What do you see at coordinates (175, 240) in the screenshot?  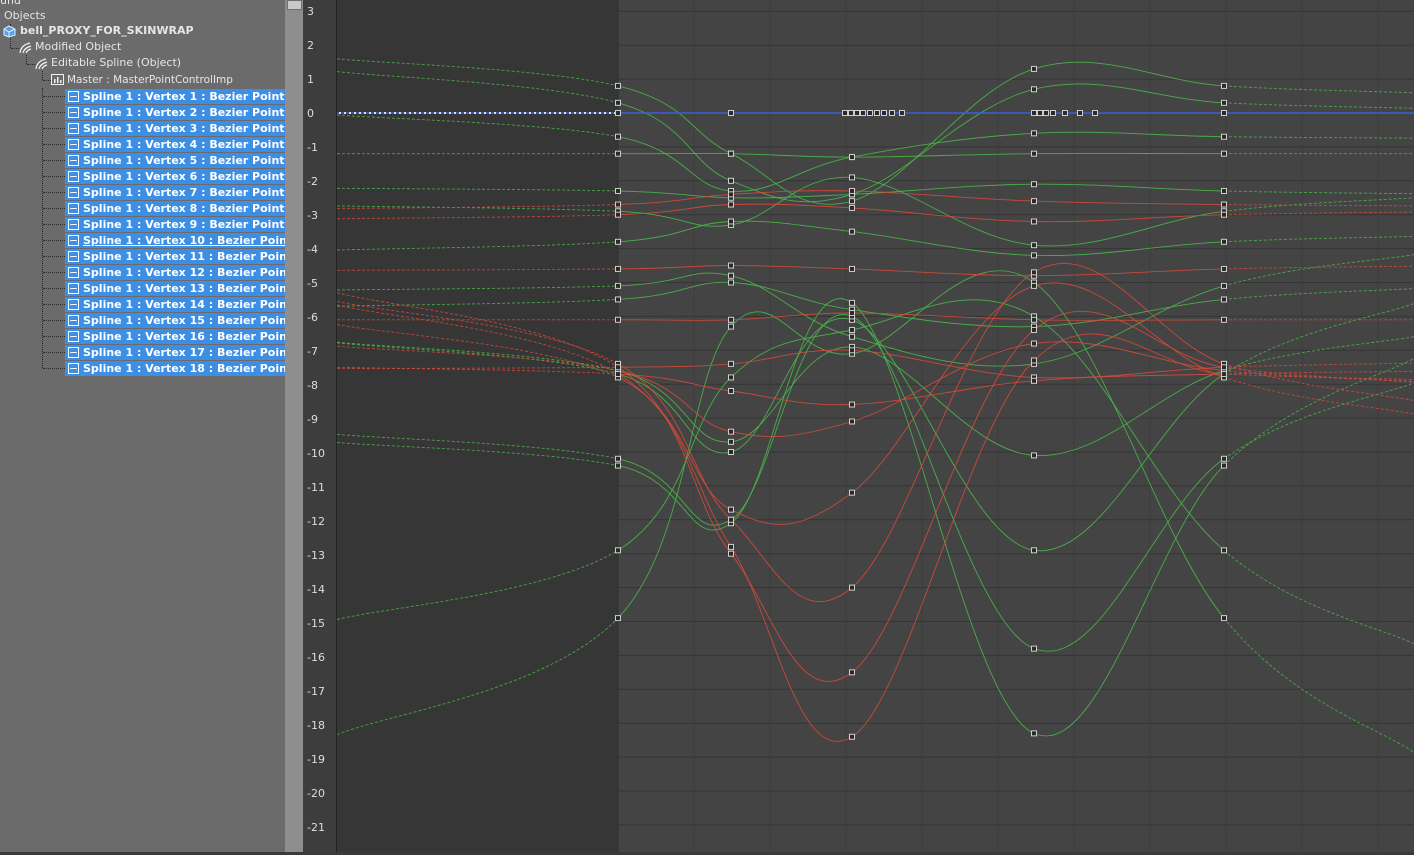 I see `vertex-track-item: Spline 1 : Vertex 10 : Bezier Point3` at bounding box center [175, 240].